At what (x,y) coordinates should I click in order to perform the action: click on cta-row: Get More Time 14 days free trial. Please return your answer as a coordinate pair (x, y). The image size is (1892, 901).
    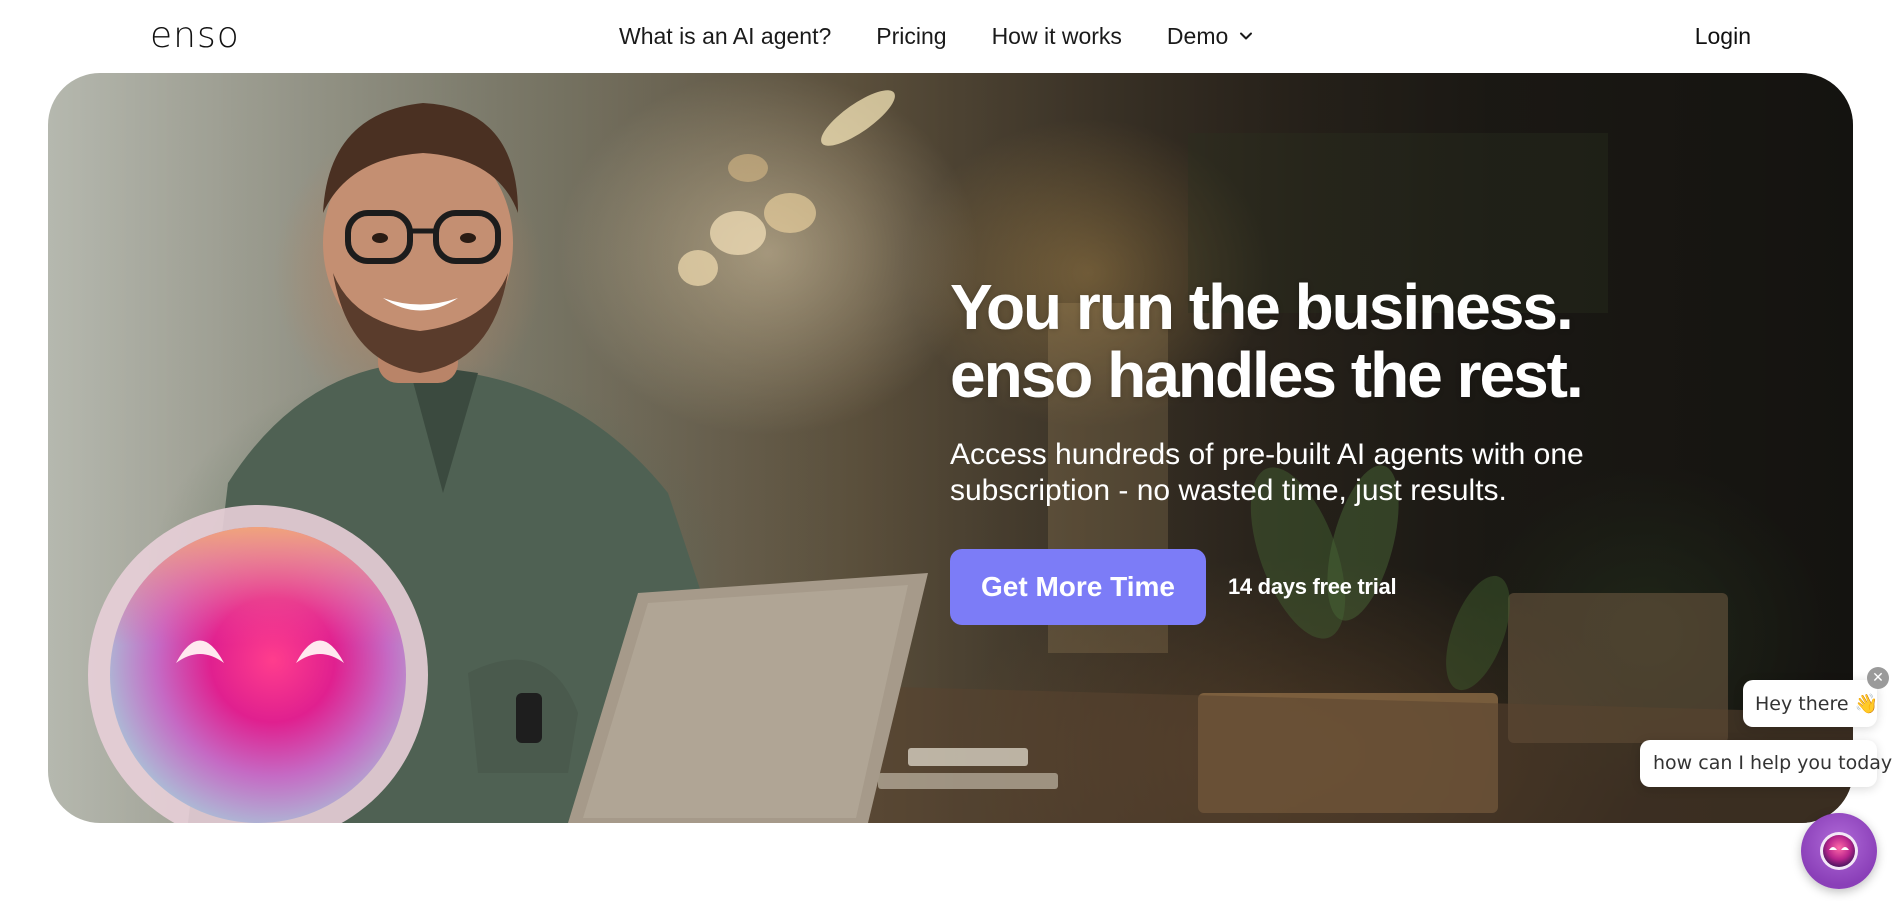
    Looking at the image, I should click on (1330, 587).